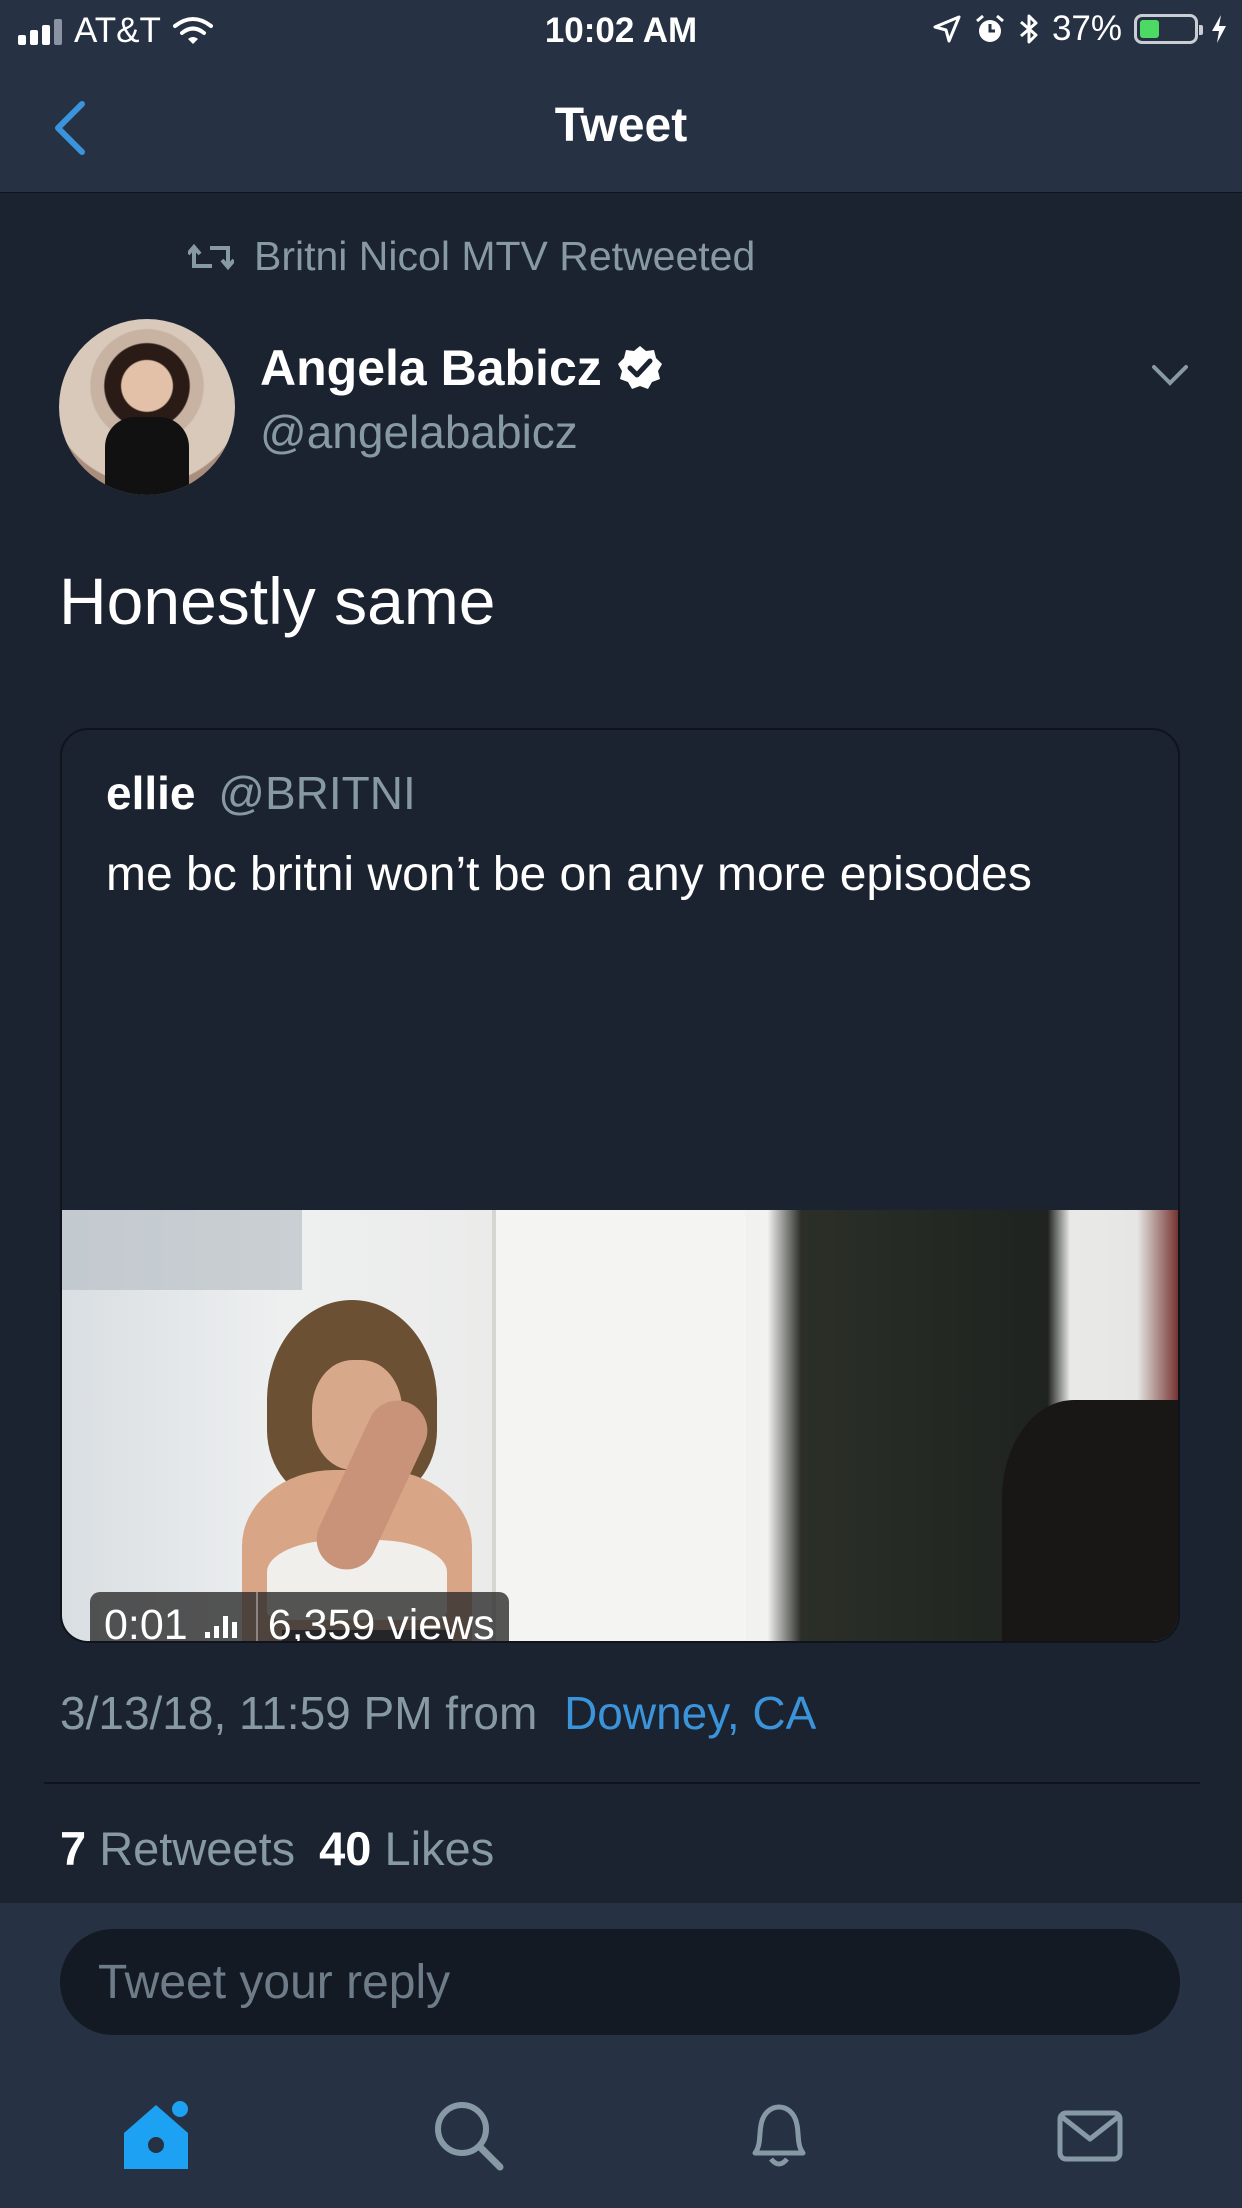 The height and width of the screenshot is (2208, 1242). I want to click on tab-messages, so click(1090, 2135).